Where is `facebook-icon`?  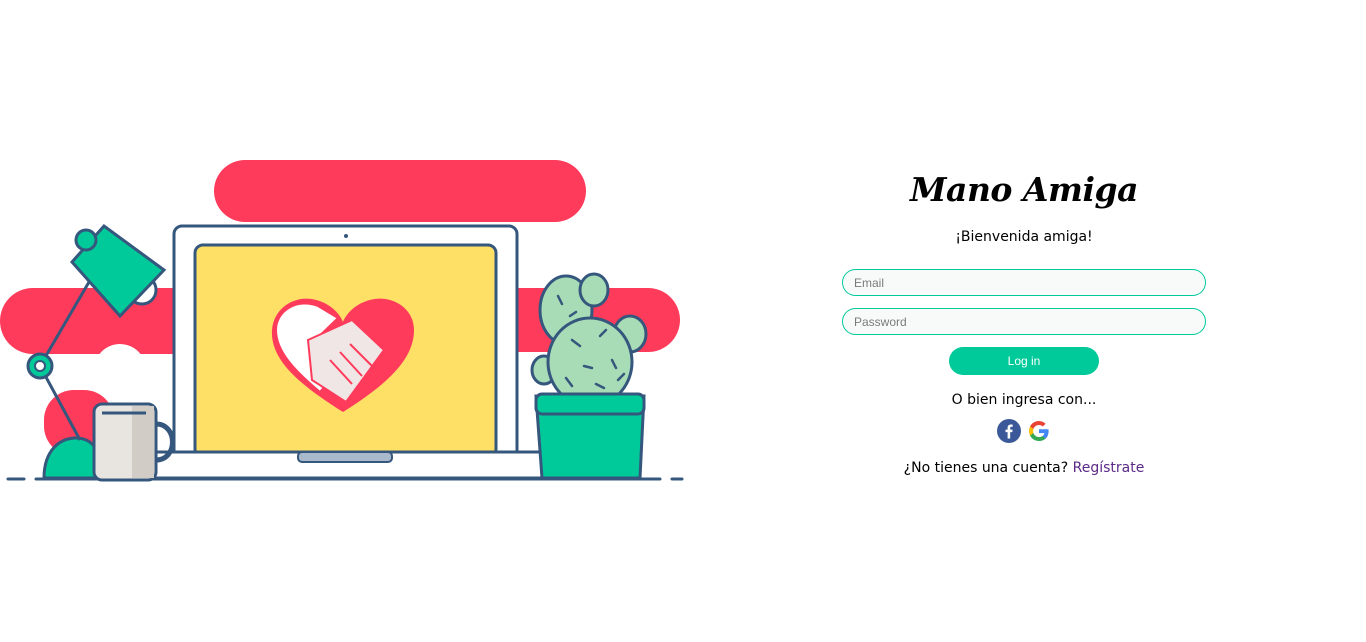 facebook-icon is located at coordinates (1009, 431).